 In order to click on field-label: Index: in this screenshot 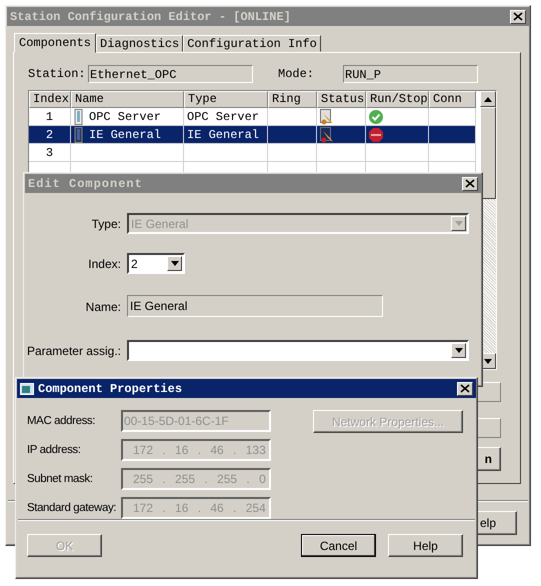, I will do `click(104, 263)`.